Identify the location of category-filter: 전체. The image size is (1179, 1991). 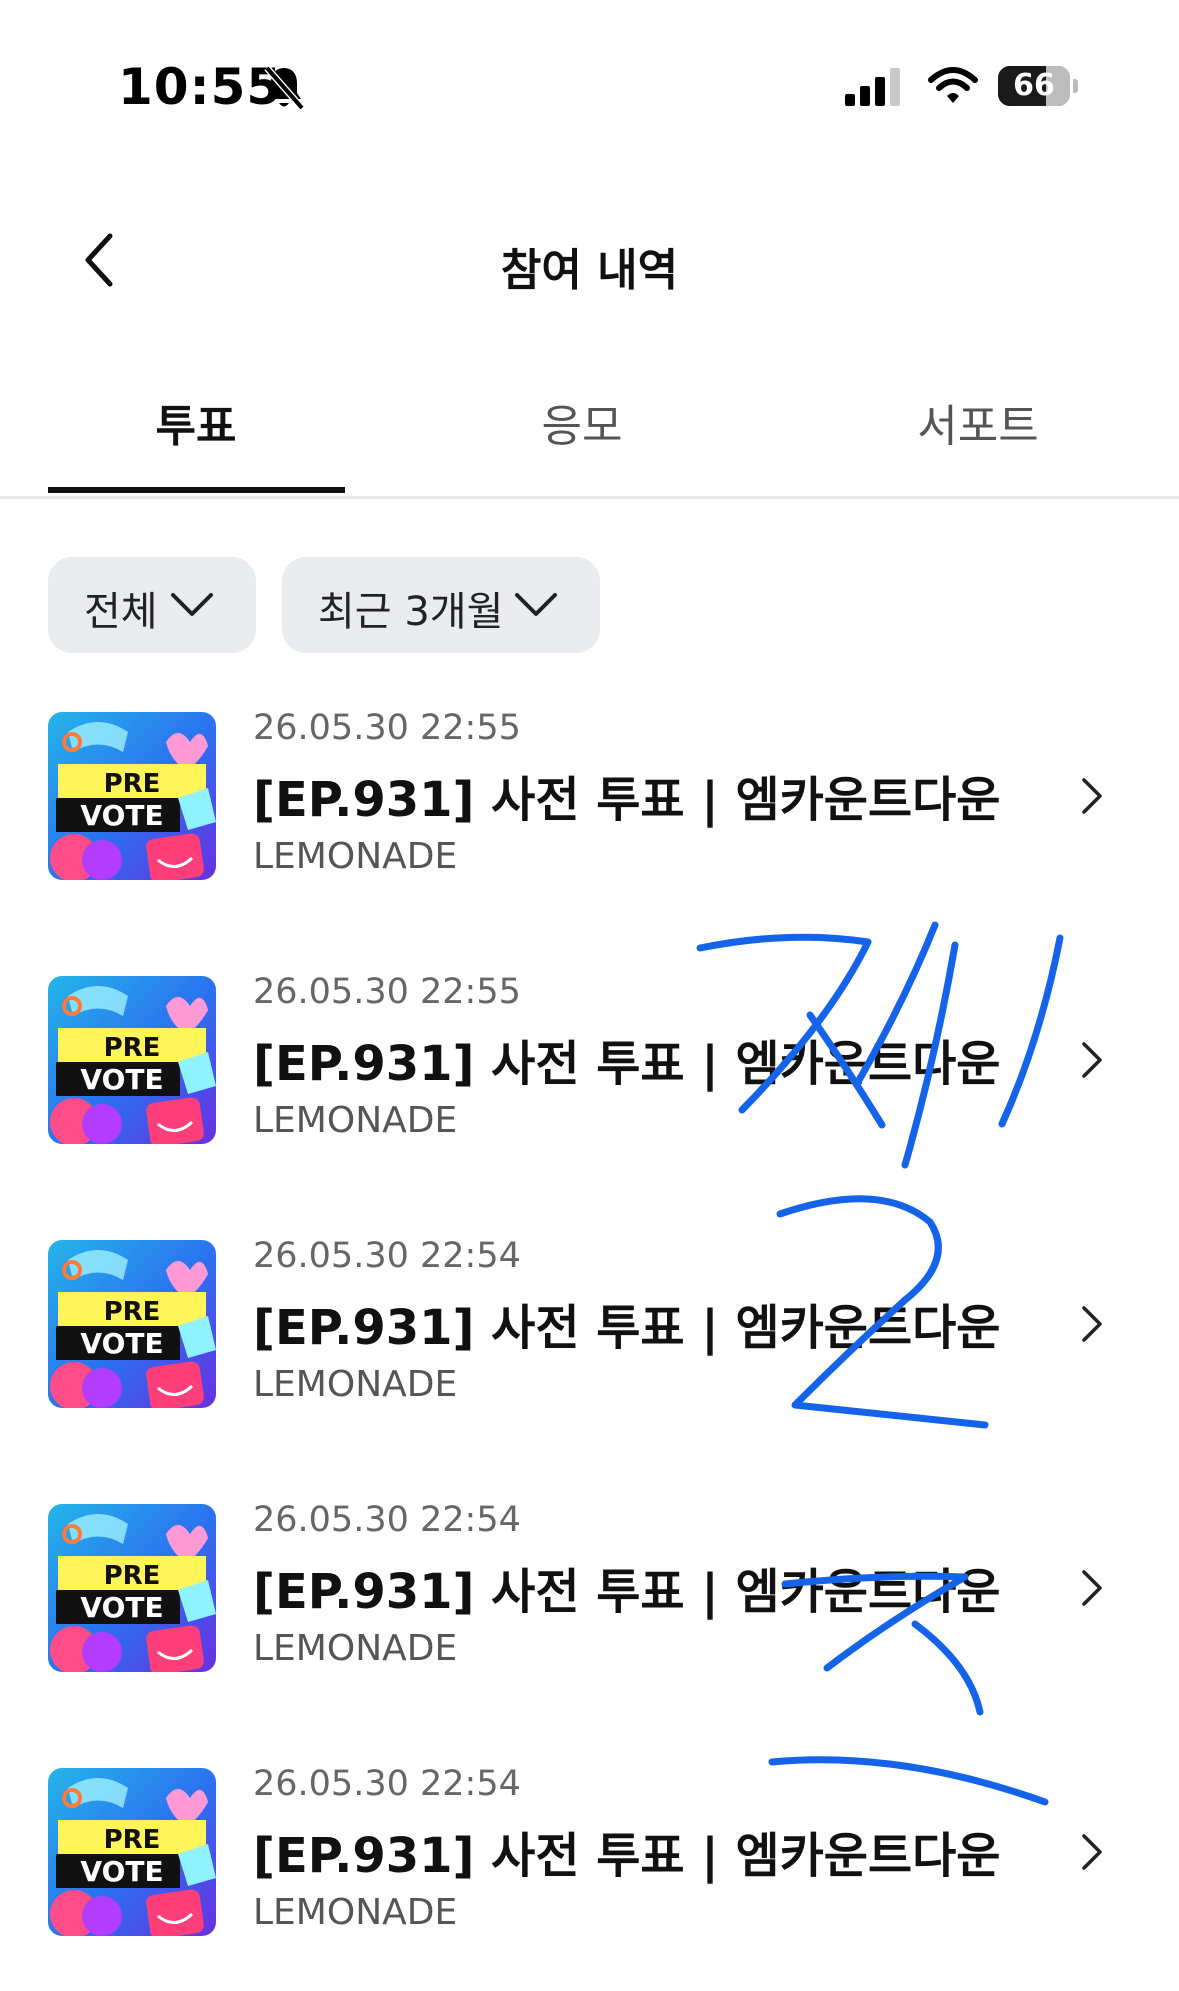
(152, 605).